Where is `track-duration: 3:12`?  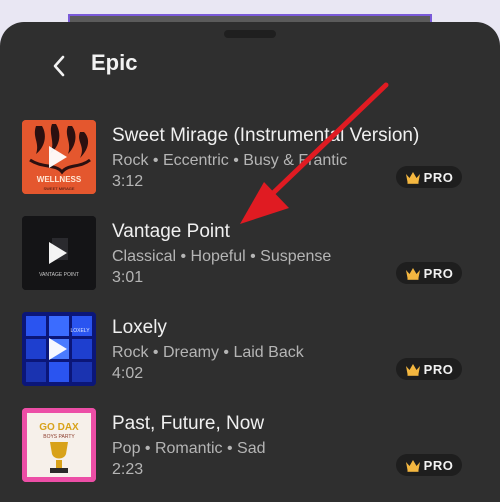
track-duration: 3:12 is located at coordinates (128, 181).